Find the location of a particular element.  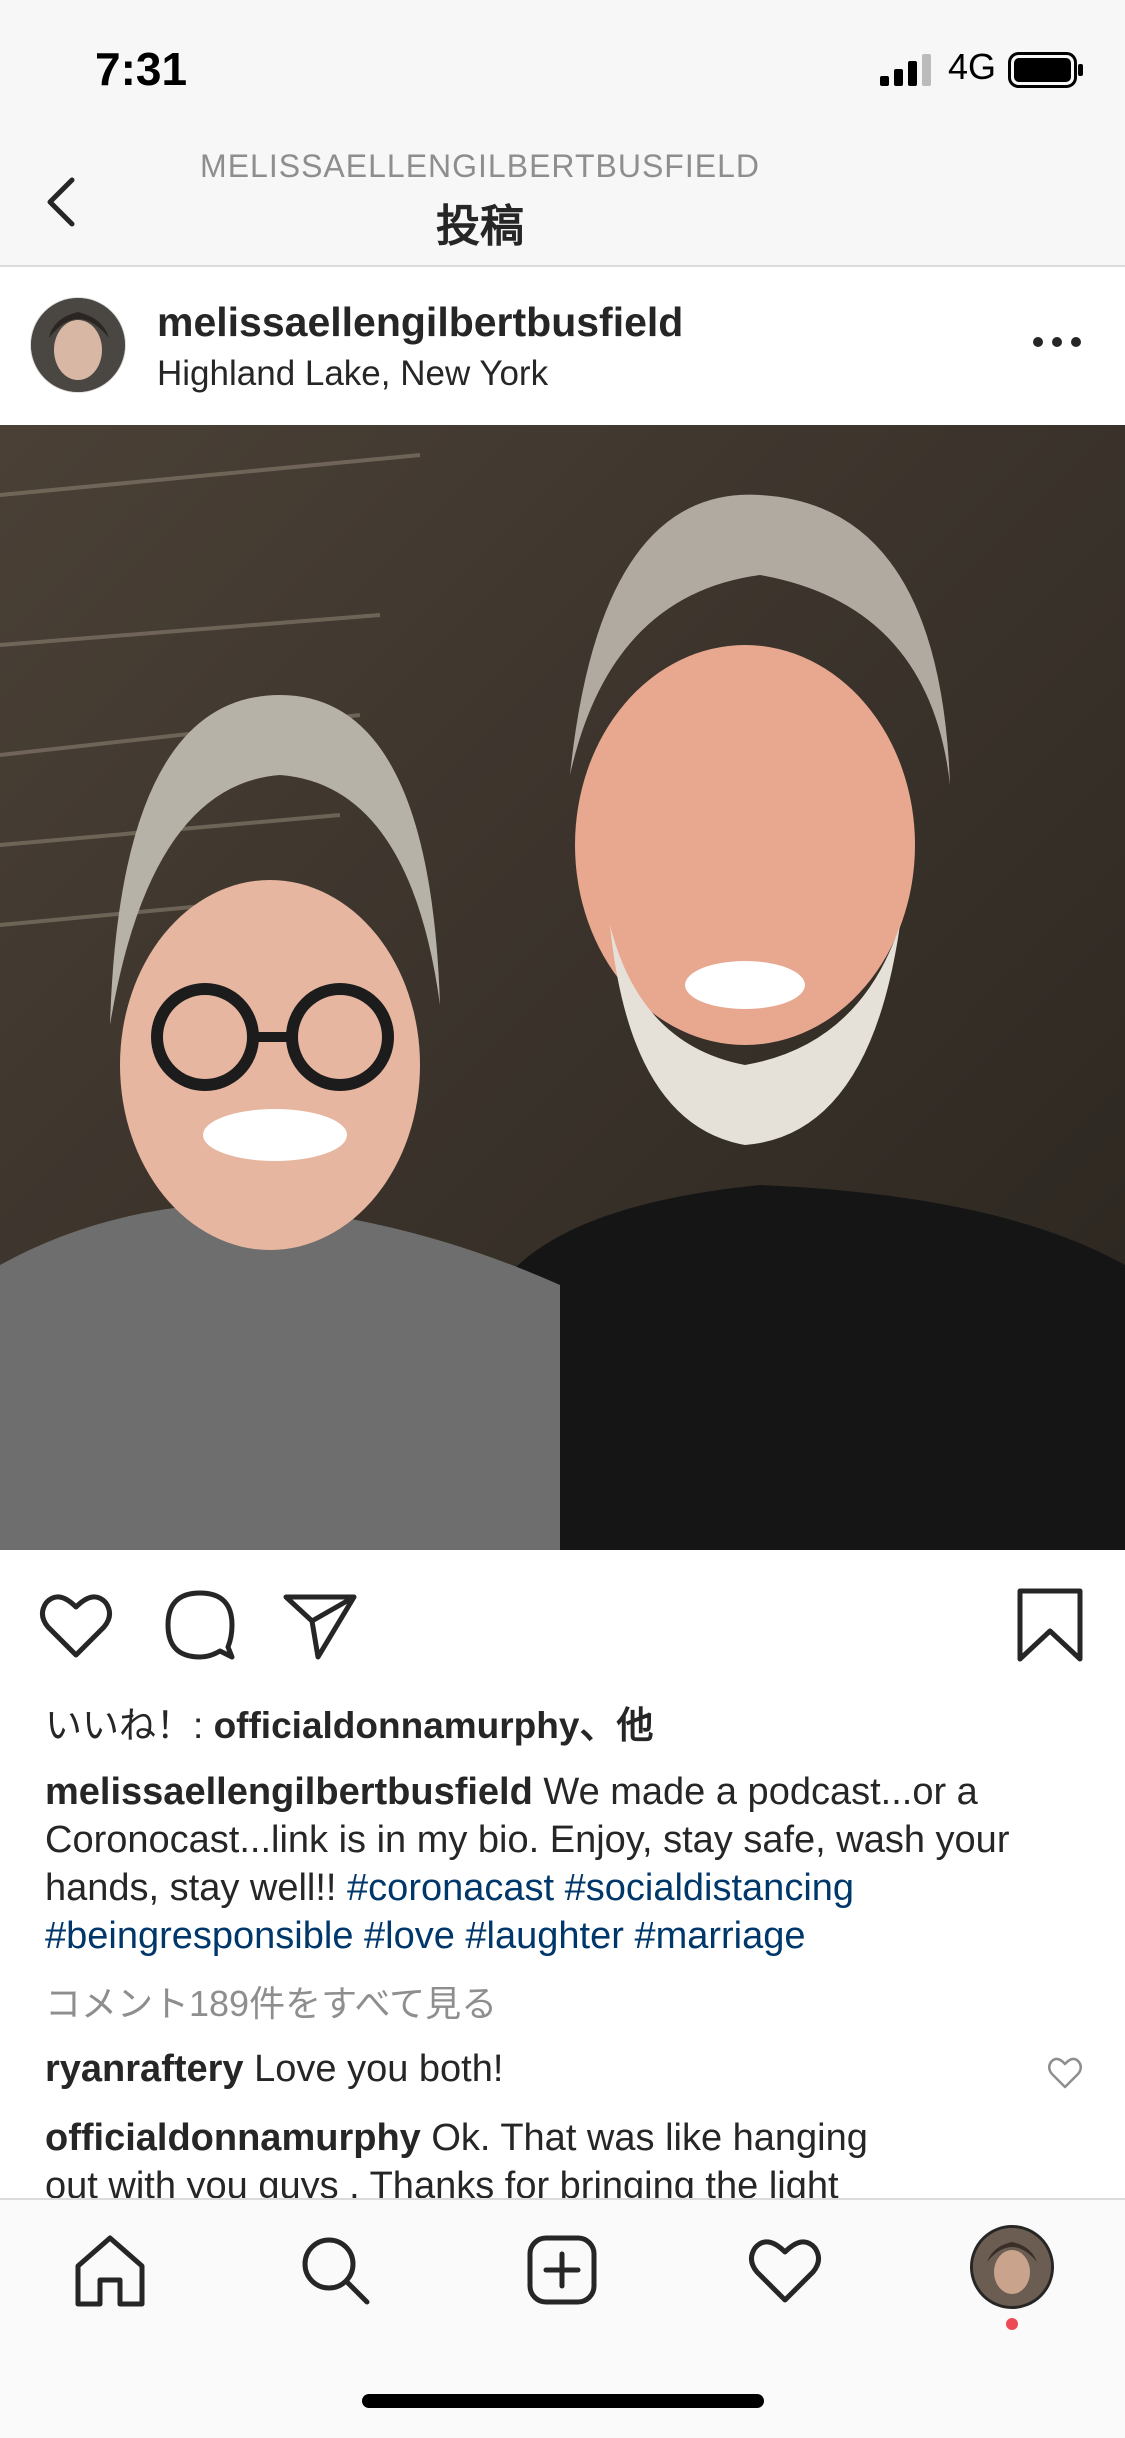

more-horizontal-icon is located at coordinates (1057, 342).